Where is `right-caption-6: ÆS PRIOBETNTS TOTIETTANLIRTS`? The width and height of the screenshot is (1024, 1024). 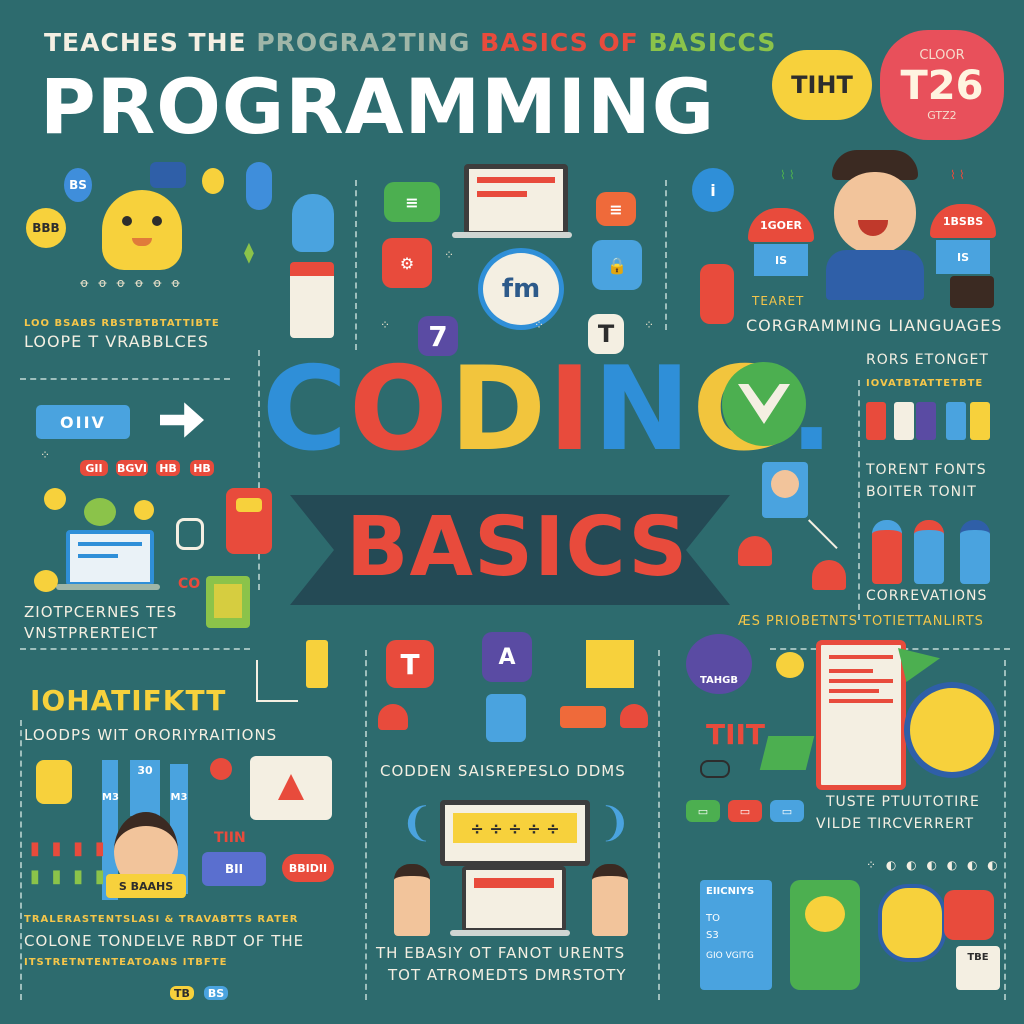 right-caption-6: ÆS PRIOBETNTS TOTIETTANLIRTS is located at coordinates (861, 621).